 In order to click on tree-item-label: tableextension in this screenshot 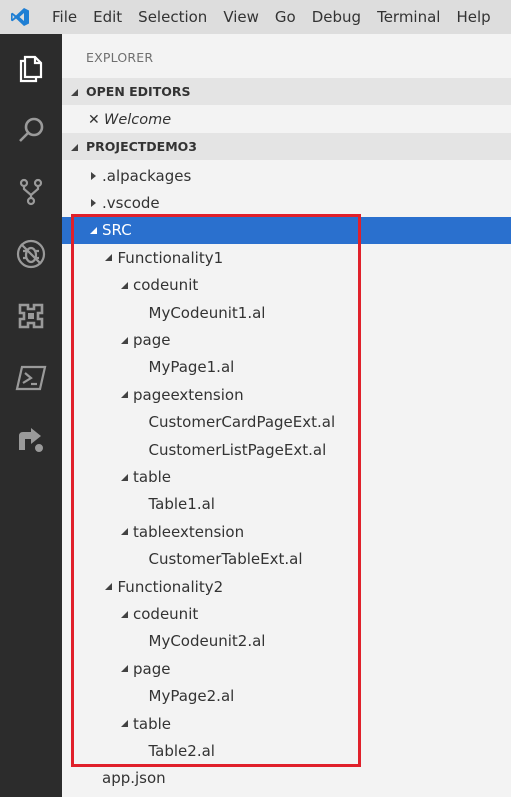, I will do `click(189, 531)`.